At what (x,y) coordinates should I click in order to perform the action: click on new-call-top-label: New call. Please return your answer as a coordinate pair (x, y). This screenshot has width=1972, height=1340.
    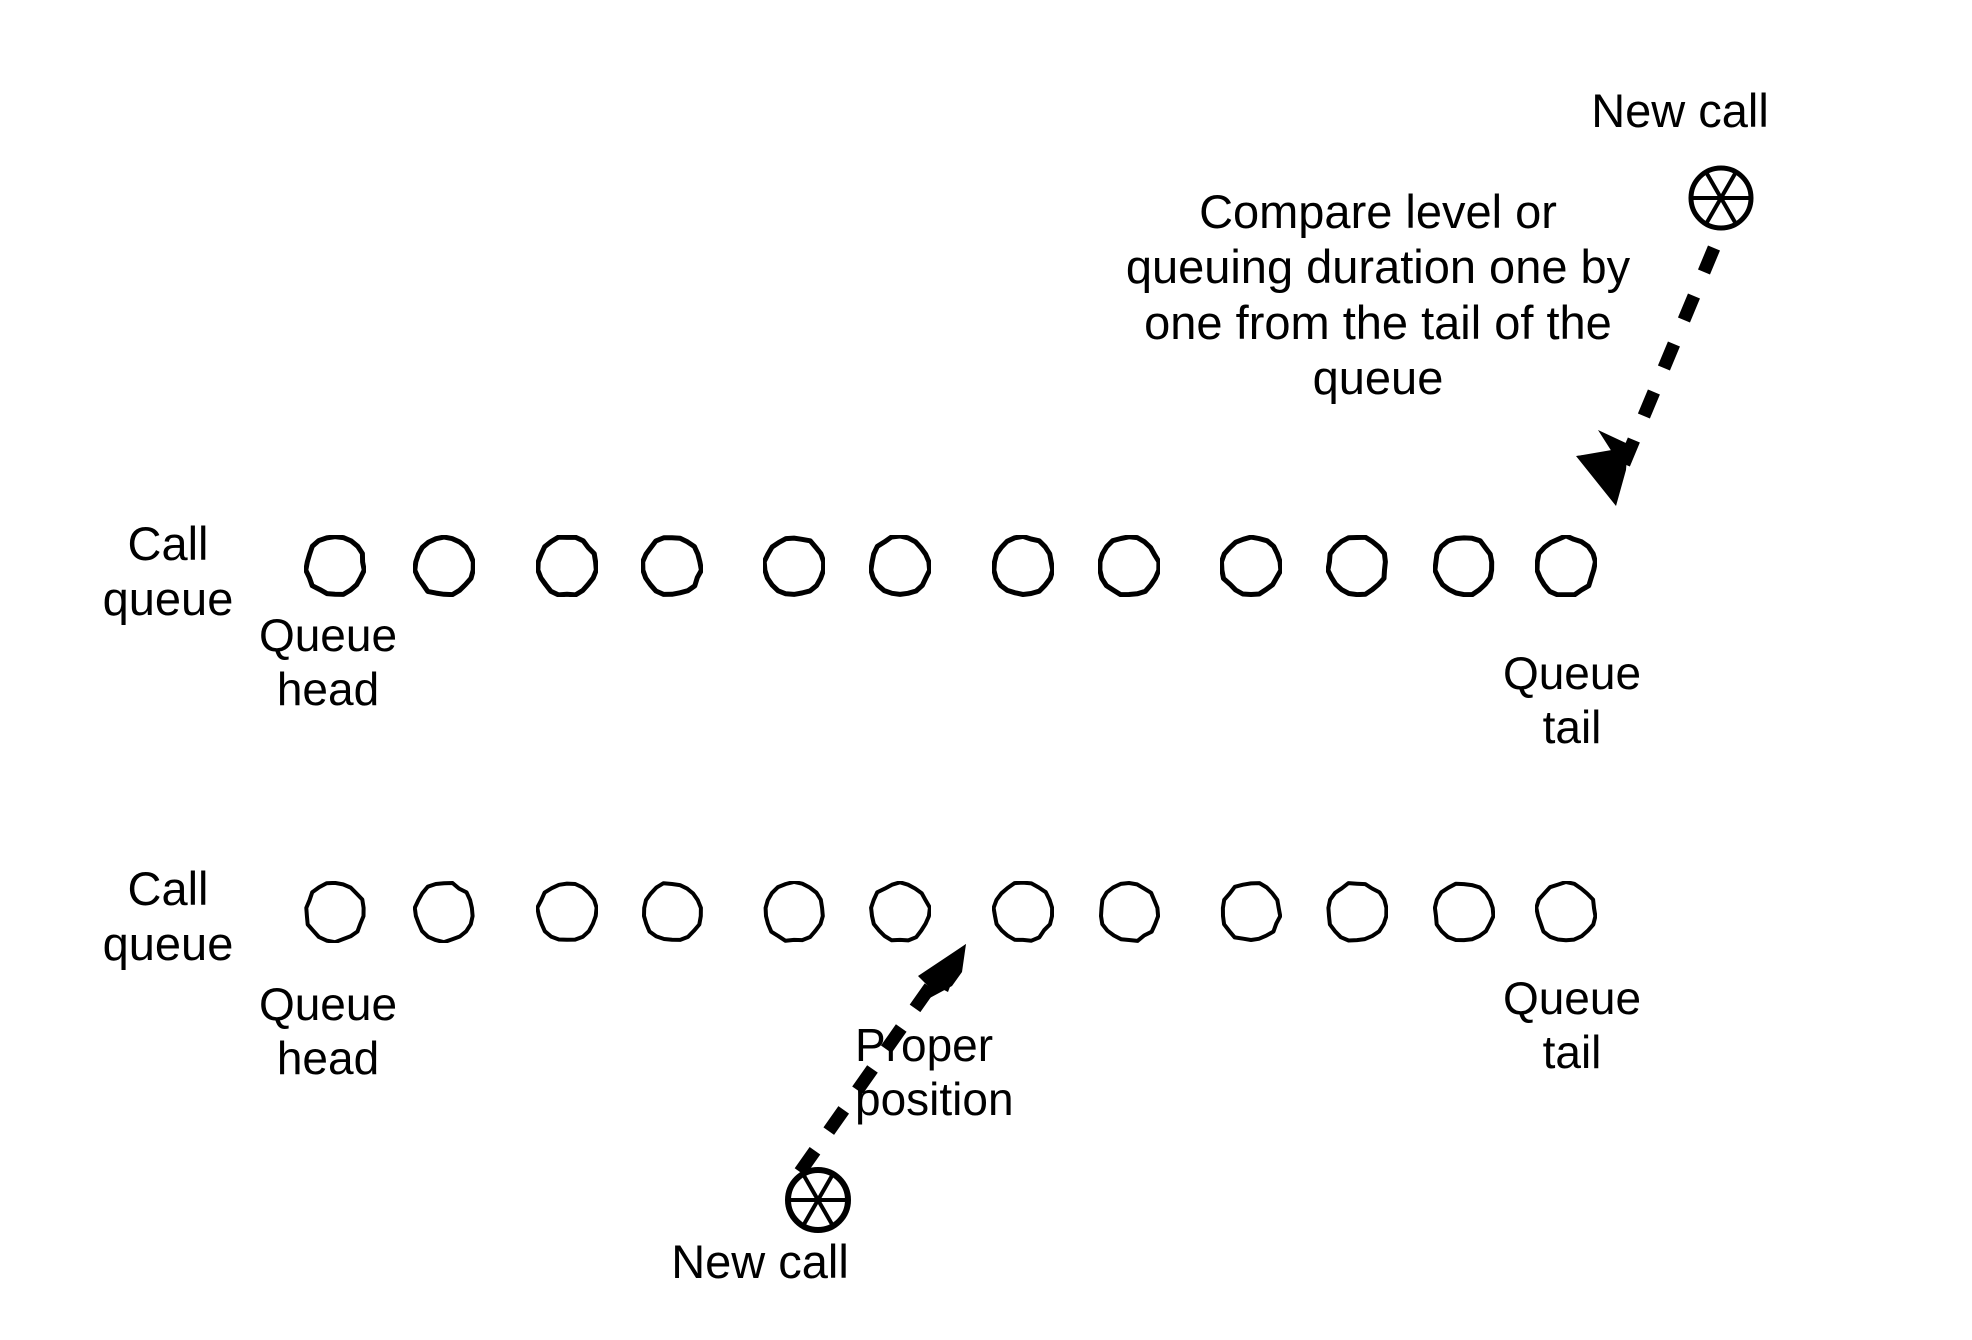
    Looking at the image, I should click on (1680, 110).